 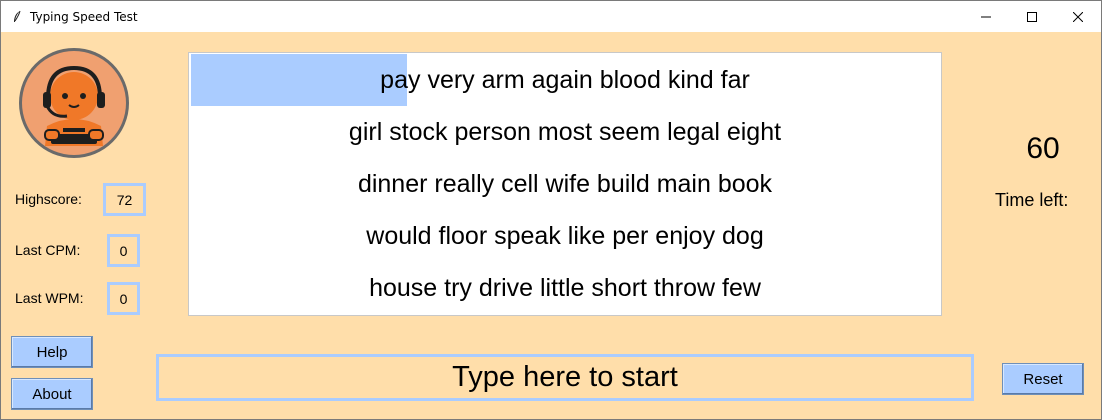 I want to click on maximize-icon, so click(x=1032, y=16).